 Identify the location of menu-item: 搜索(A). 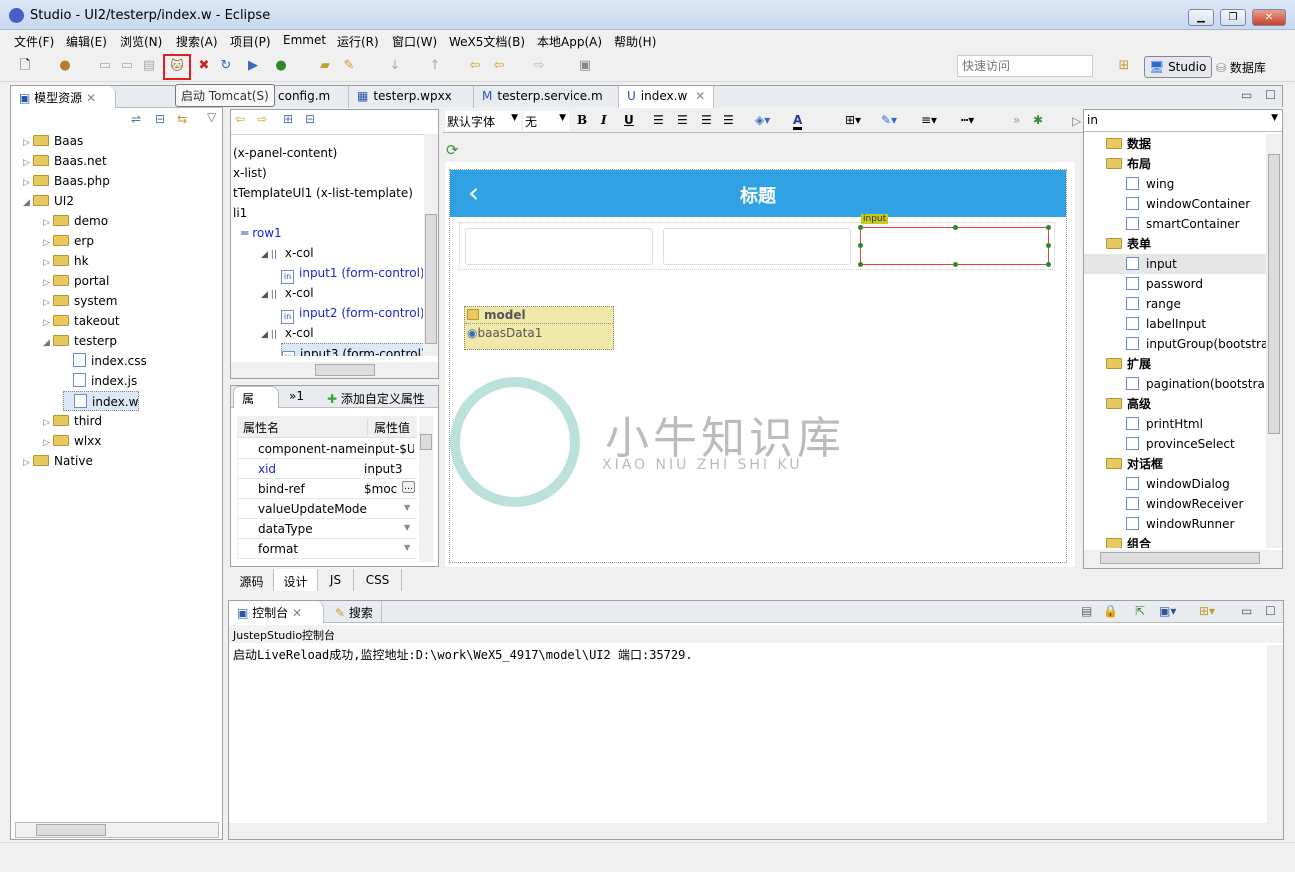
(197, 41).